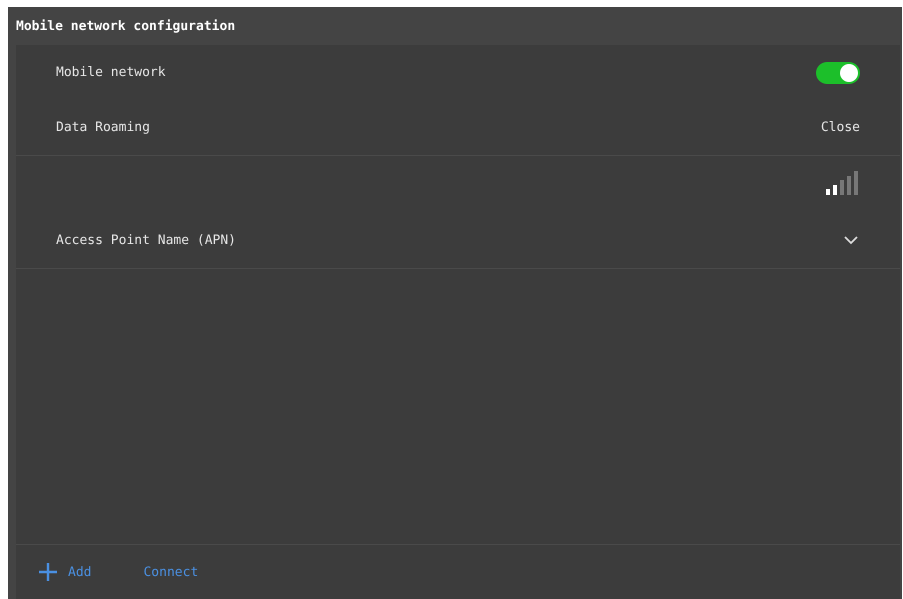  Describe the element at coordinates (103, 127) in the screenshot. I see `setting-label: Data Roaming` at that location.